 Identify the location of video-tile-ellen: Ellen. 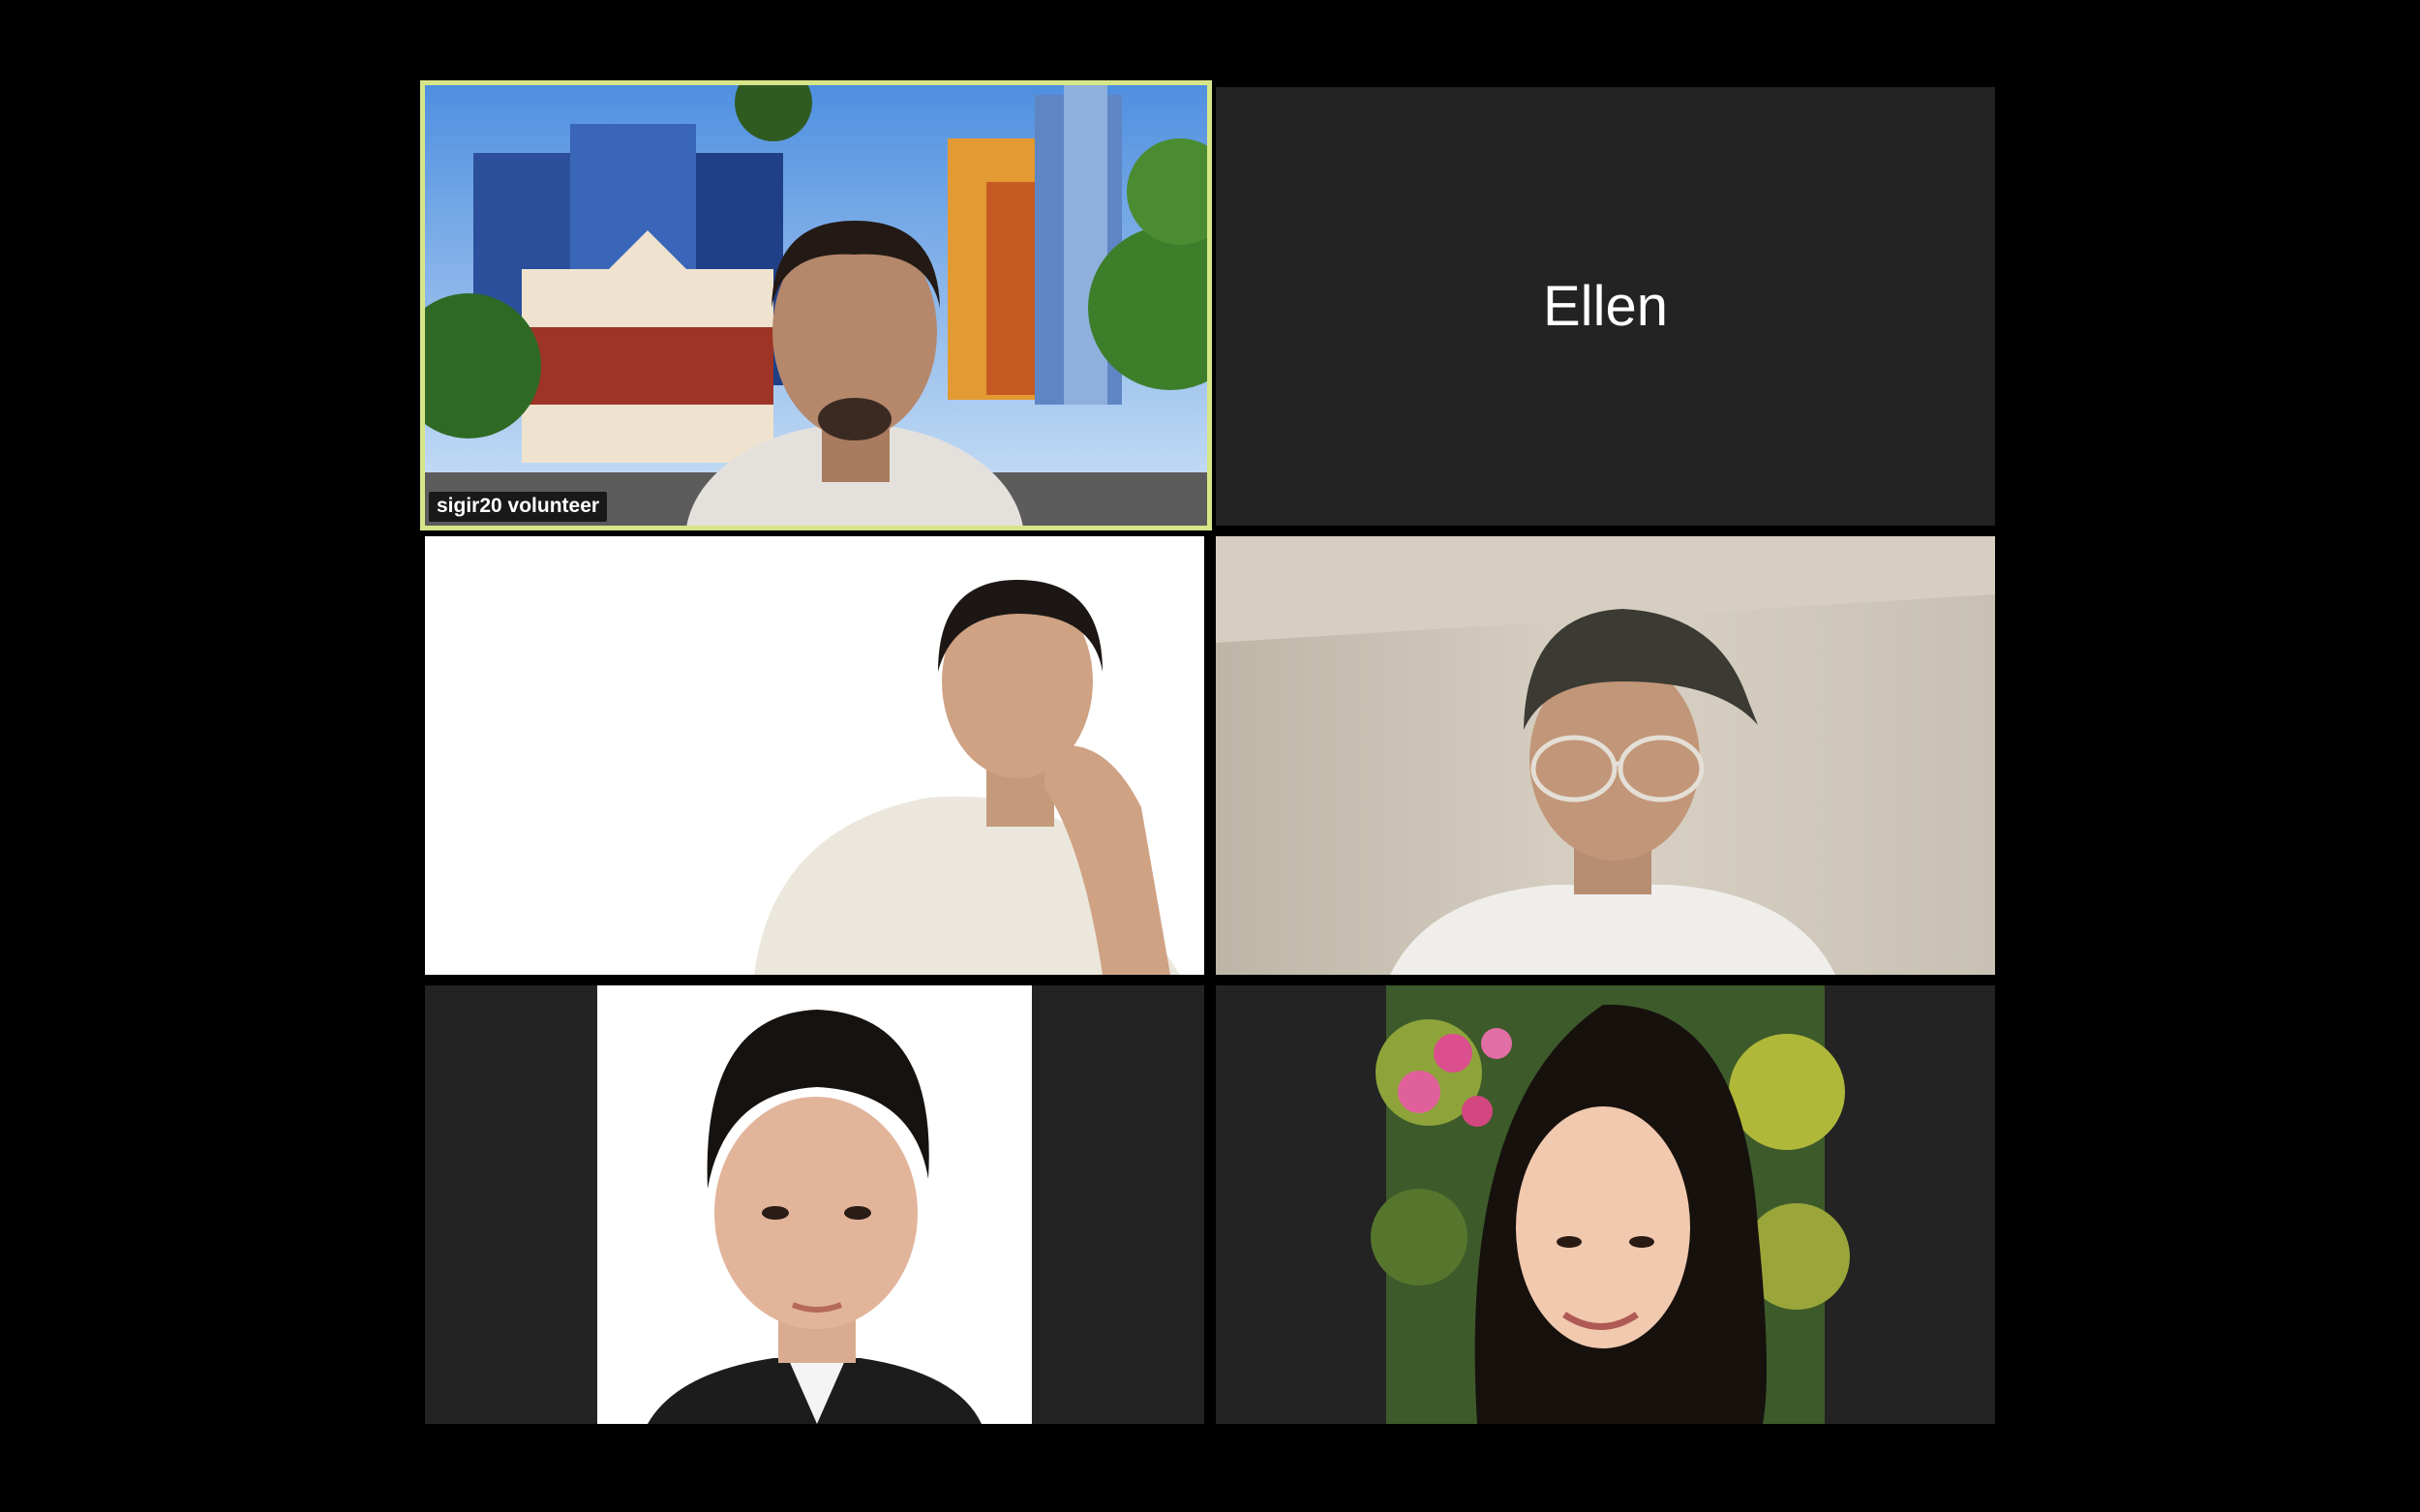
(1605, 306).